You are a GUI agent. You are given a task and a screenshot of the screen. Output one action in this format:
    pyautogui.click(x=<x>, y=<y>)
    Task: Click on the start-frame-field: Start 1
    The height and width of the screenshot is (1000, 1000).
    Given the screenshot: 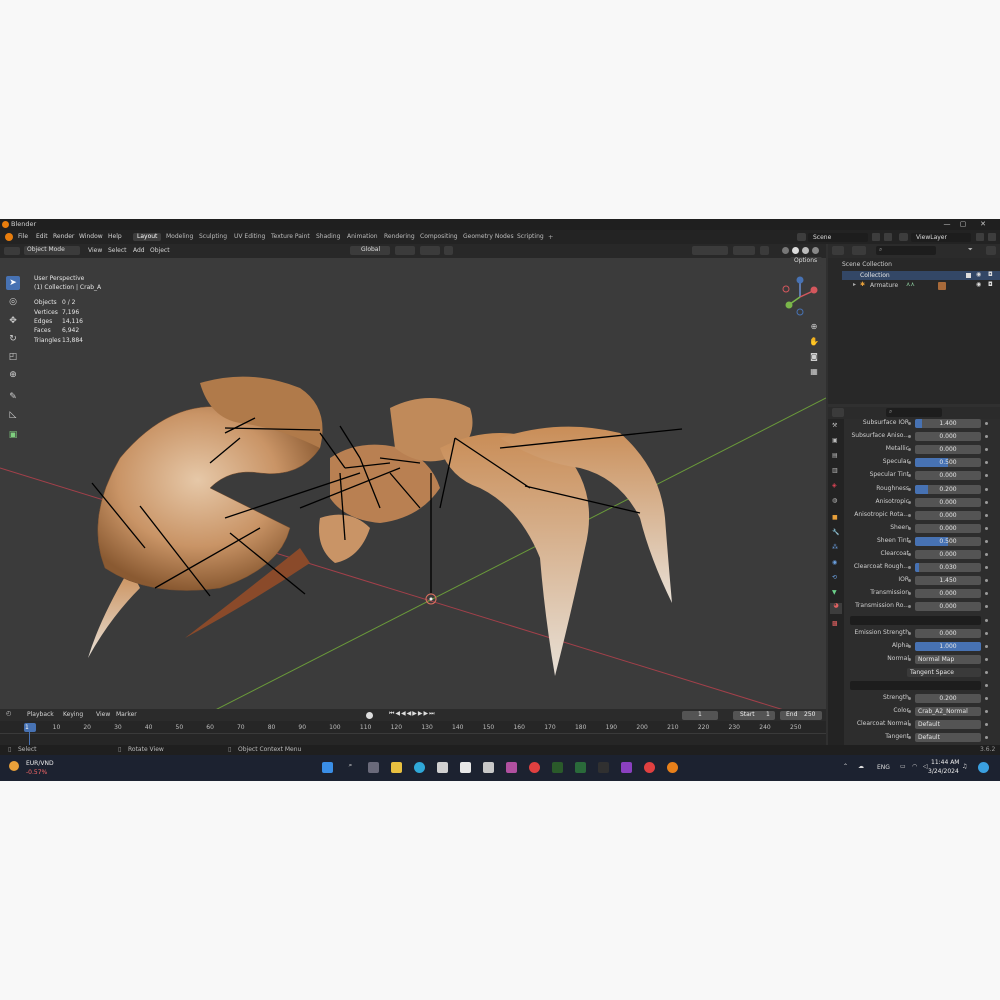 What is the action you would take?
    pyautogui.click(x=754, y=715)
    